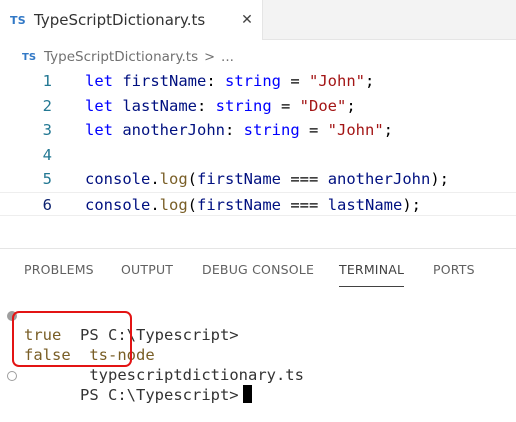 The height and width of the screenshot is (422, 516). I want to click on code-text: let anotherJohn: string = "John";, so click(239, 130).